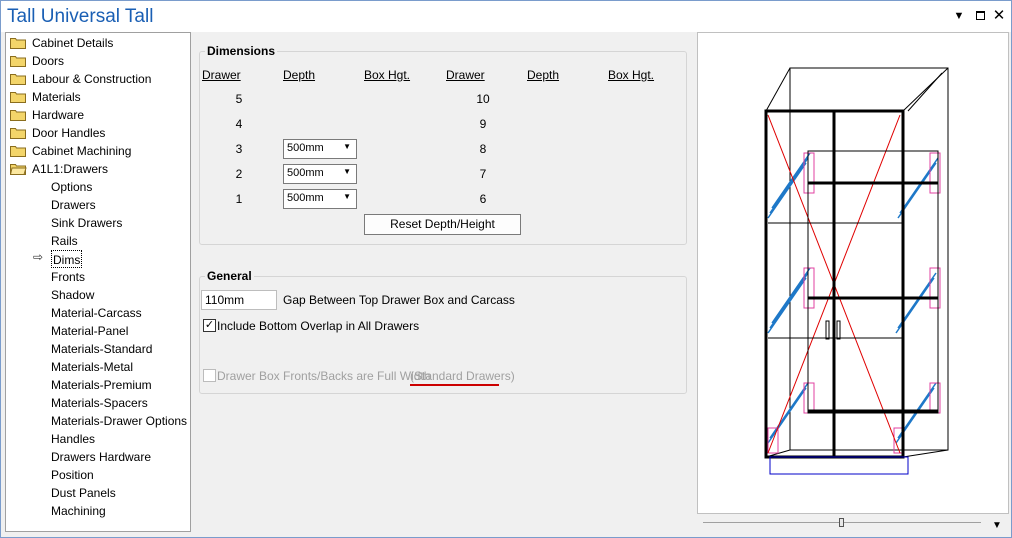 This screenshot has width=1012, height=538. What do you see at coordinates (58, 115) in the screenshot?
I see `tree-folder-label: Hardware` at bounding box center [58, 115].